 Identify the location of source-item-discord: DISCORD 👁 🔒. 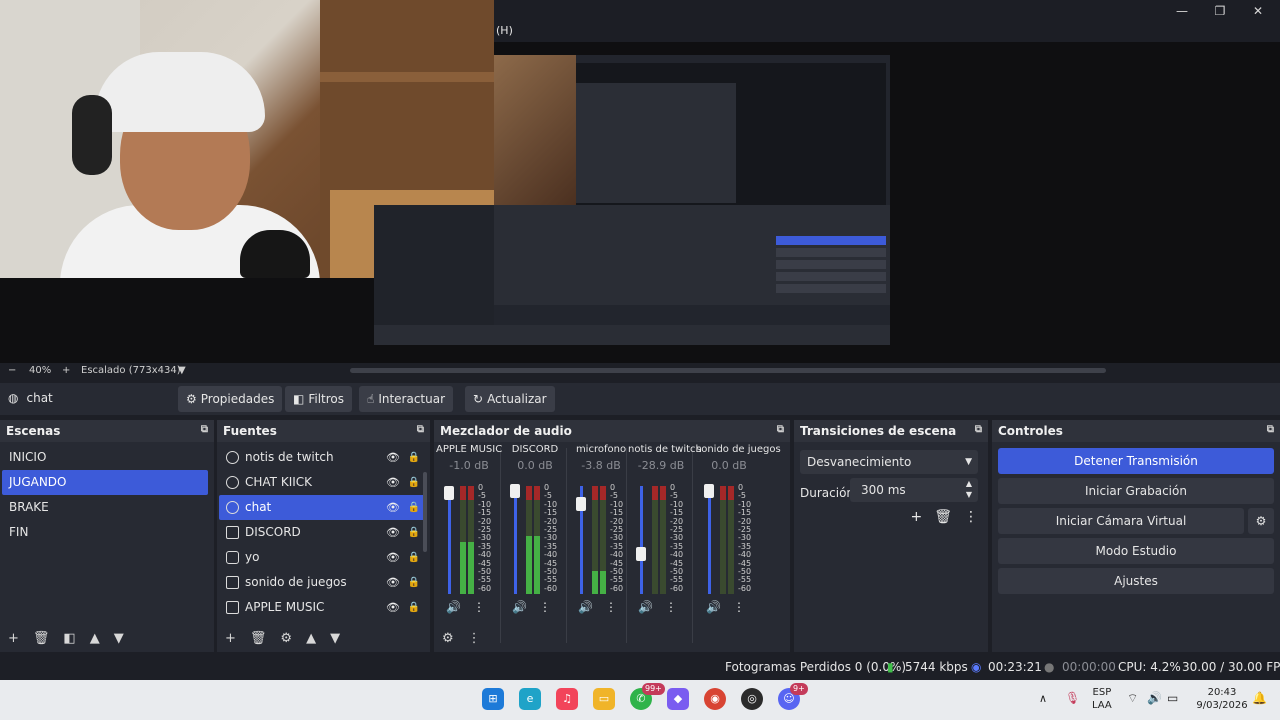
(322, 532).